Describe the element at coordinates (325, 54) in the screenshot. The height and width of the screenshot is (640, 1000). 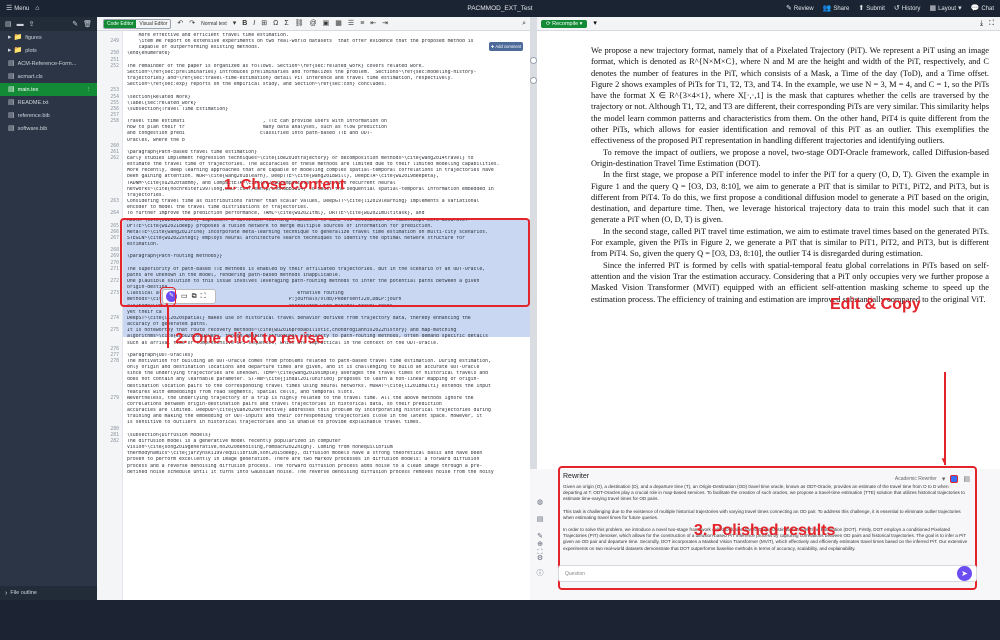
I see `code-line: \end{enumerate}` at that location.